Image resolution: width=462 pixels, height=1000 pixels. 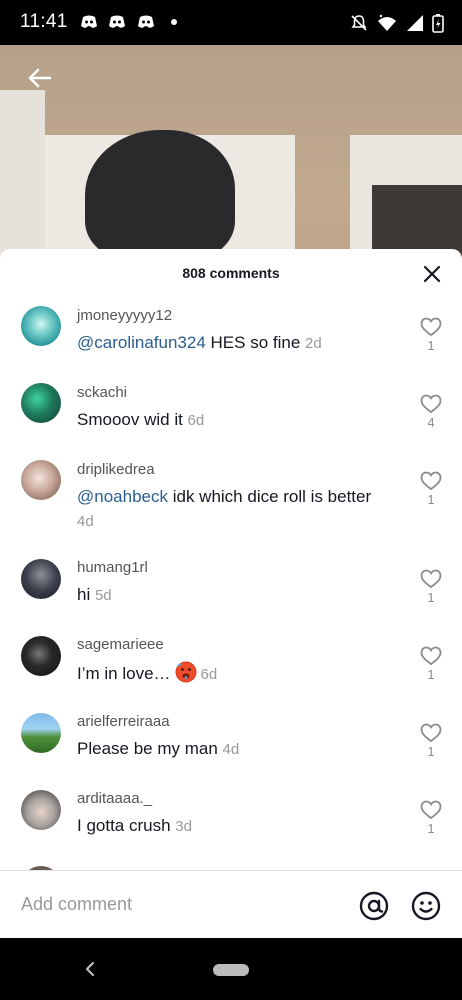 What do you see at coordinates (438, 23) in the screenshot?
I see `battery-icon` at bounding box center [438, 23].